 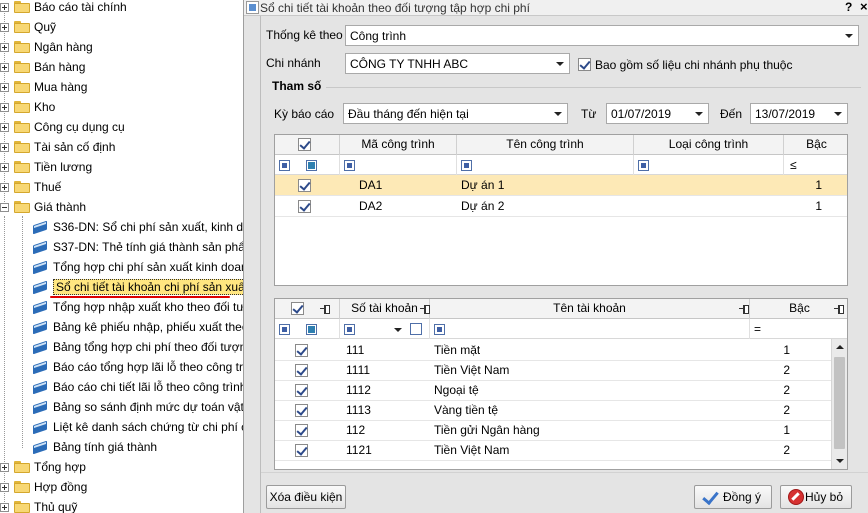 I want to click on col-ten-tai-khoan: Tên tài khoản, so click(x=590, y=309).